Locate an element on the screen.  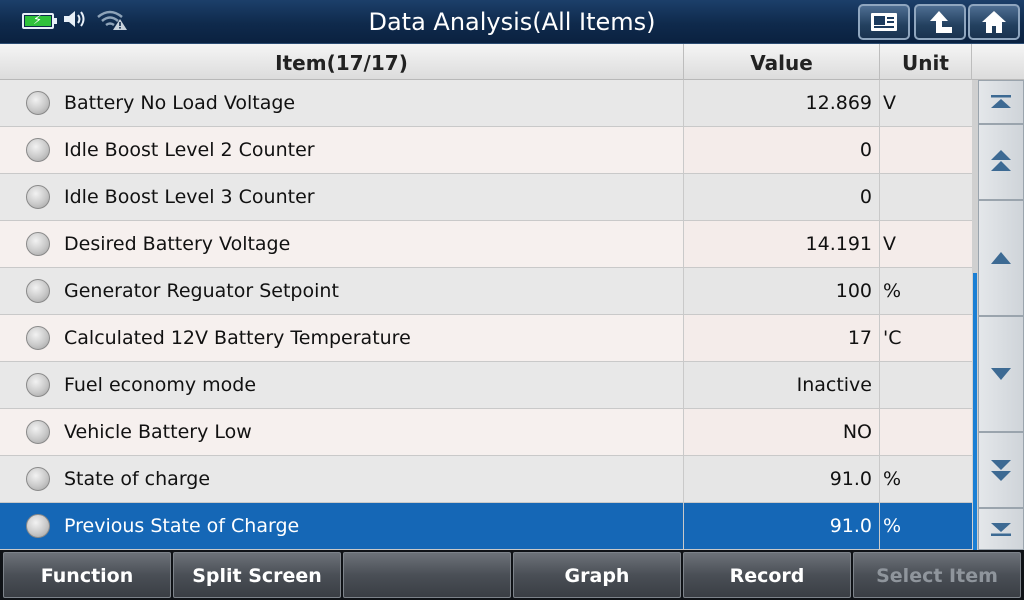
item-value: 100 is located at coordinates (853, 291).